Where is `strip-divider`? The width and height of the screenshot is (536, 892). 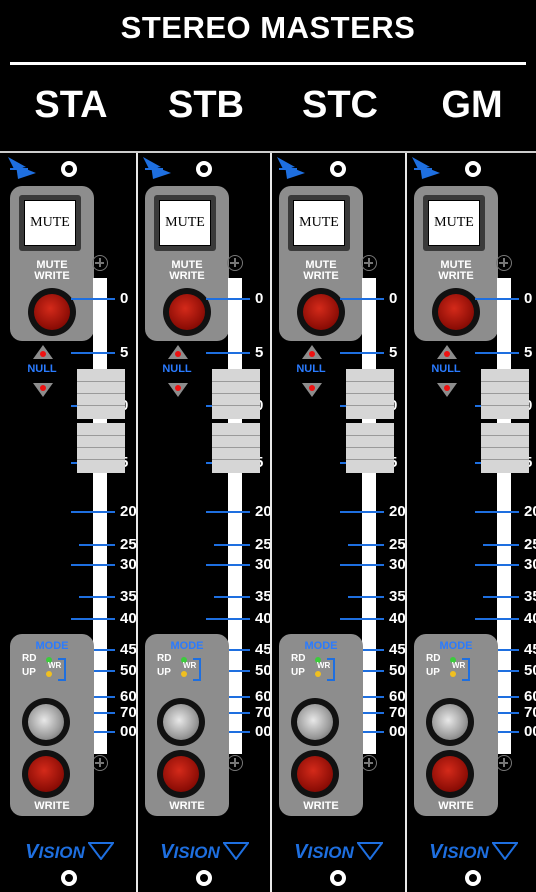 strip-divider is located at coordinates (271, 522).